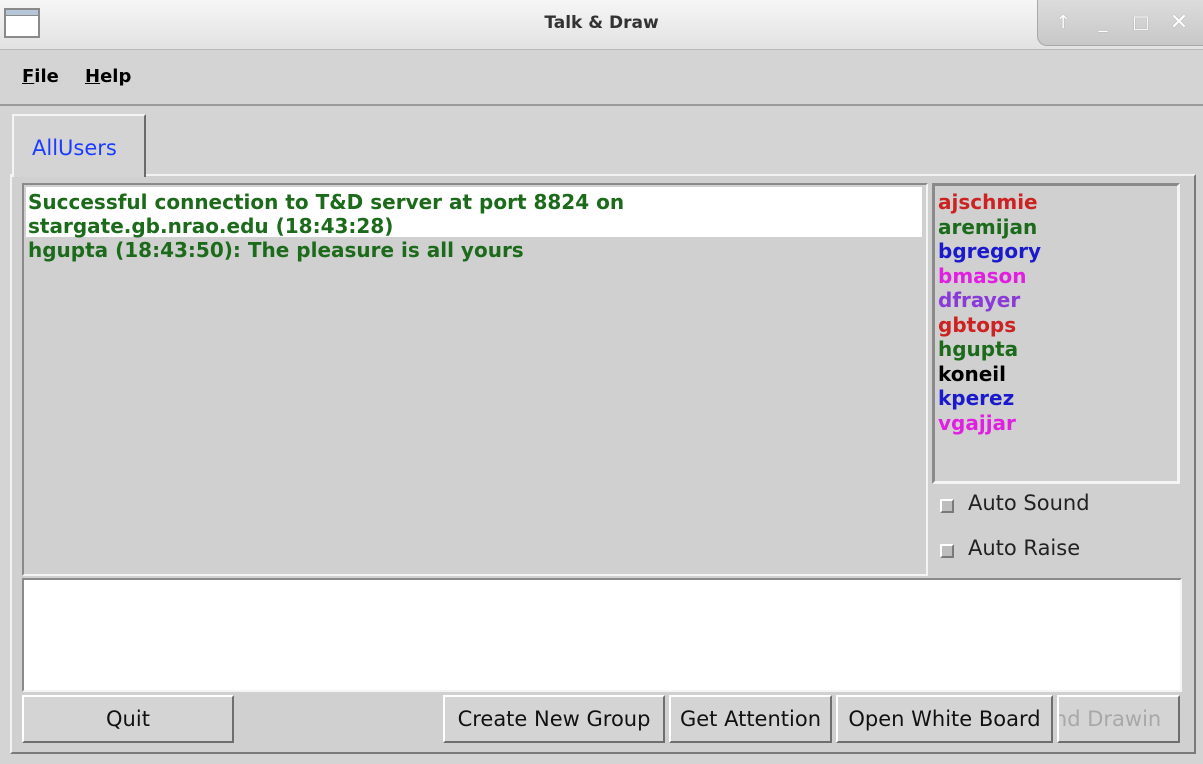 The image size is (1203, 764). Describe the element at coordinates (989, 300) in the screenshot. I see `user-item: dfrayer` at that location.